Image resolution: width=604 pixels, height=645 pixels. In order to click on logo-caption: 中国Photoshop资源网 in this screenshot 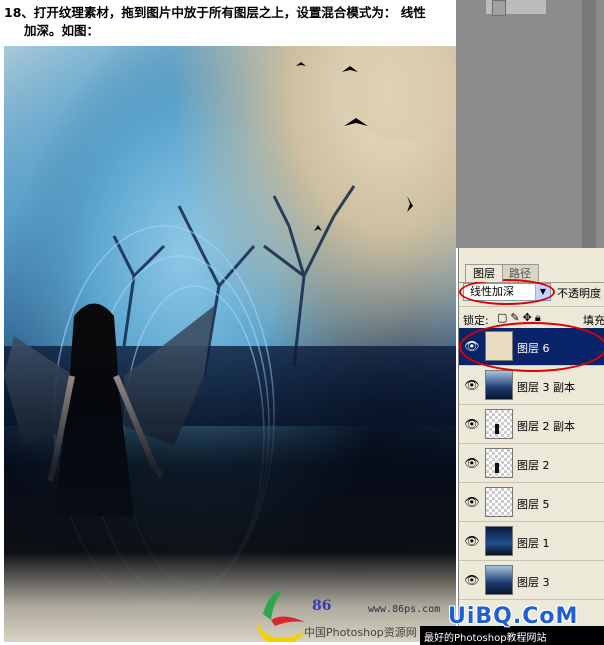, I will do `click(360, 632)`.